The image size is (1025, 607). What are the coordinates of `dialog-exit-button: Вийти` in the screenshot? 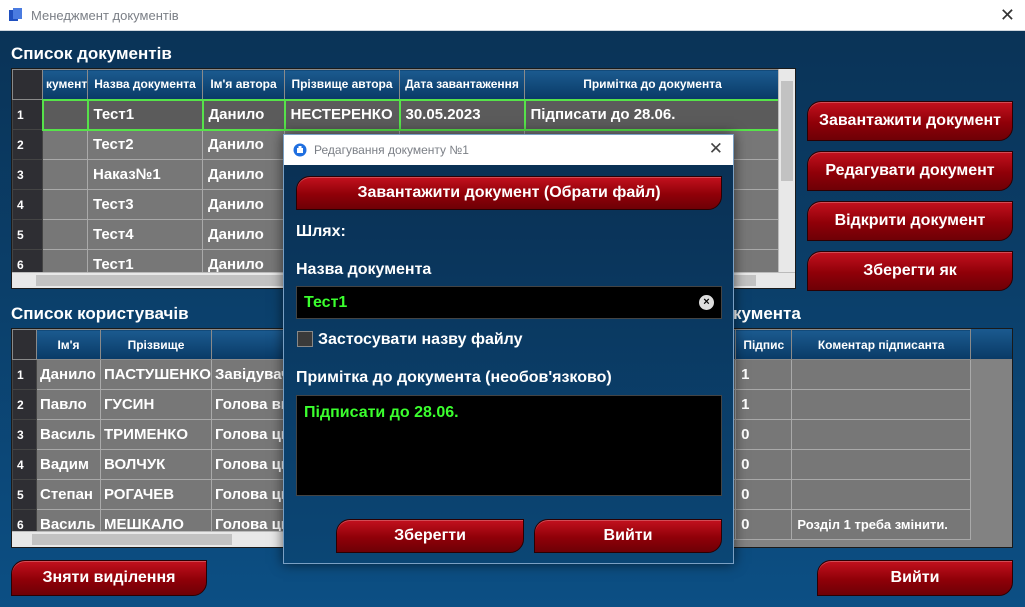 It's located at (628, 536).